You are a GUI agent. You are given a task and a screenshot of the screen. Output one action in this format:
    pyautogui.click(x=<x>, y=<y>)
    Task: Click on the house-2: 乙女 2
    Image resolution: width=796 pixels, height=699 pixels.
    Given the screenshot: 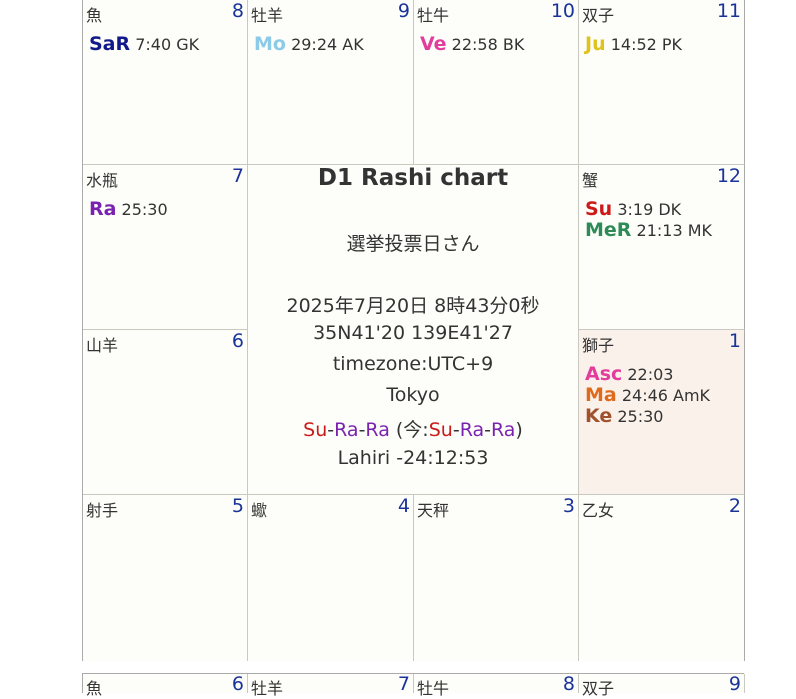 What is the action you would take?
    pyautogui.click(x=662, y=578)
    